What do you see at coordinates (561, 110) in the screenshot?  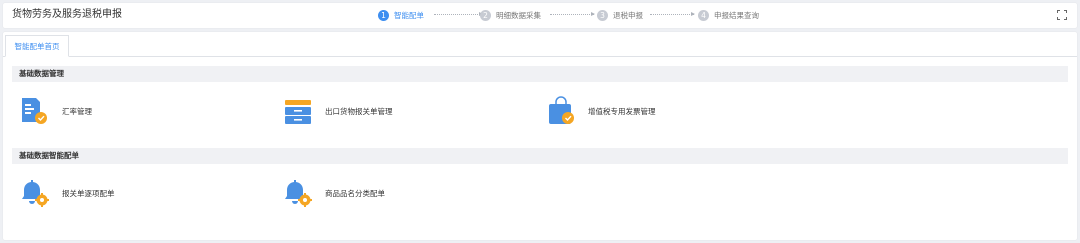 I see `shopping-bag-check-icon` at bounding box center [561, 110].